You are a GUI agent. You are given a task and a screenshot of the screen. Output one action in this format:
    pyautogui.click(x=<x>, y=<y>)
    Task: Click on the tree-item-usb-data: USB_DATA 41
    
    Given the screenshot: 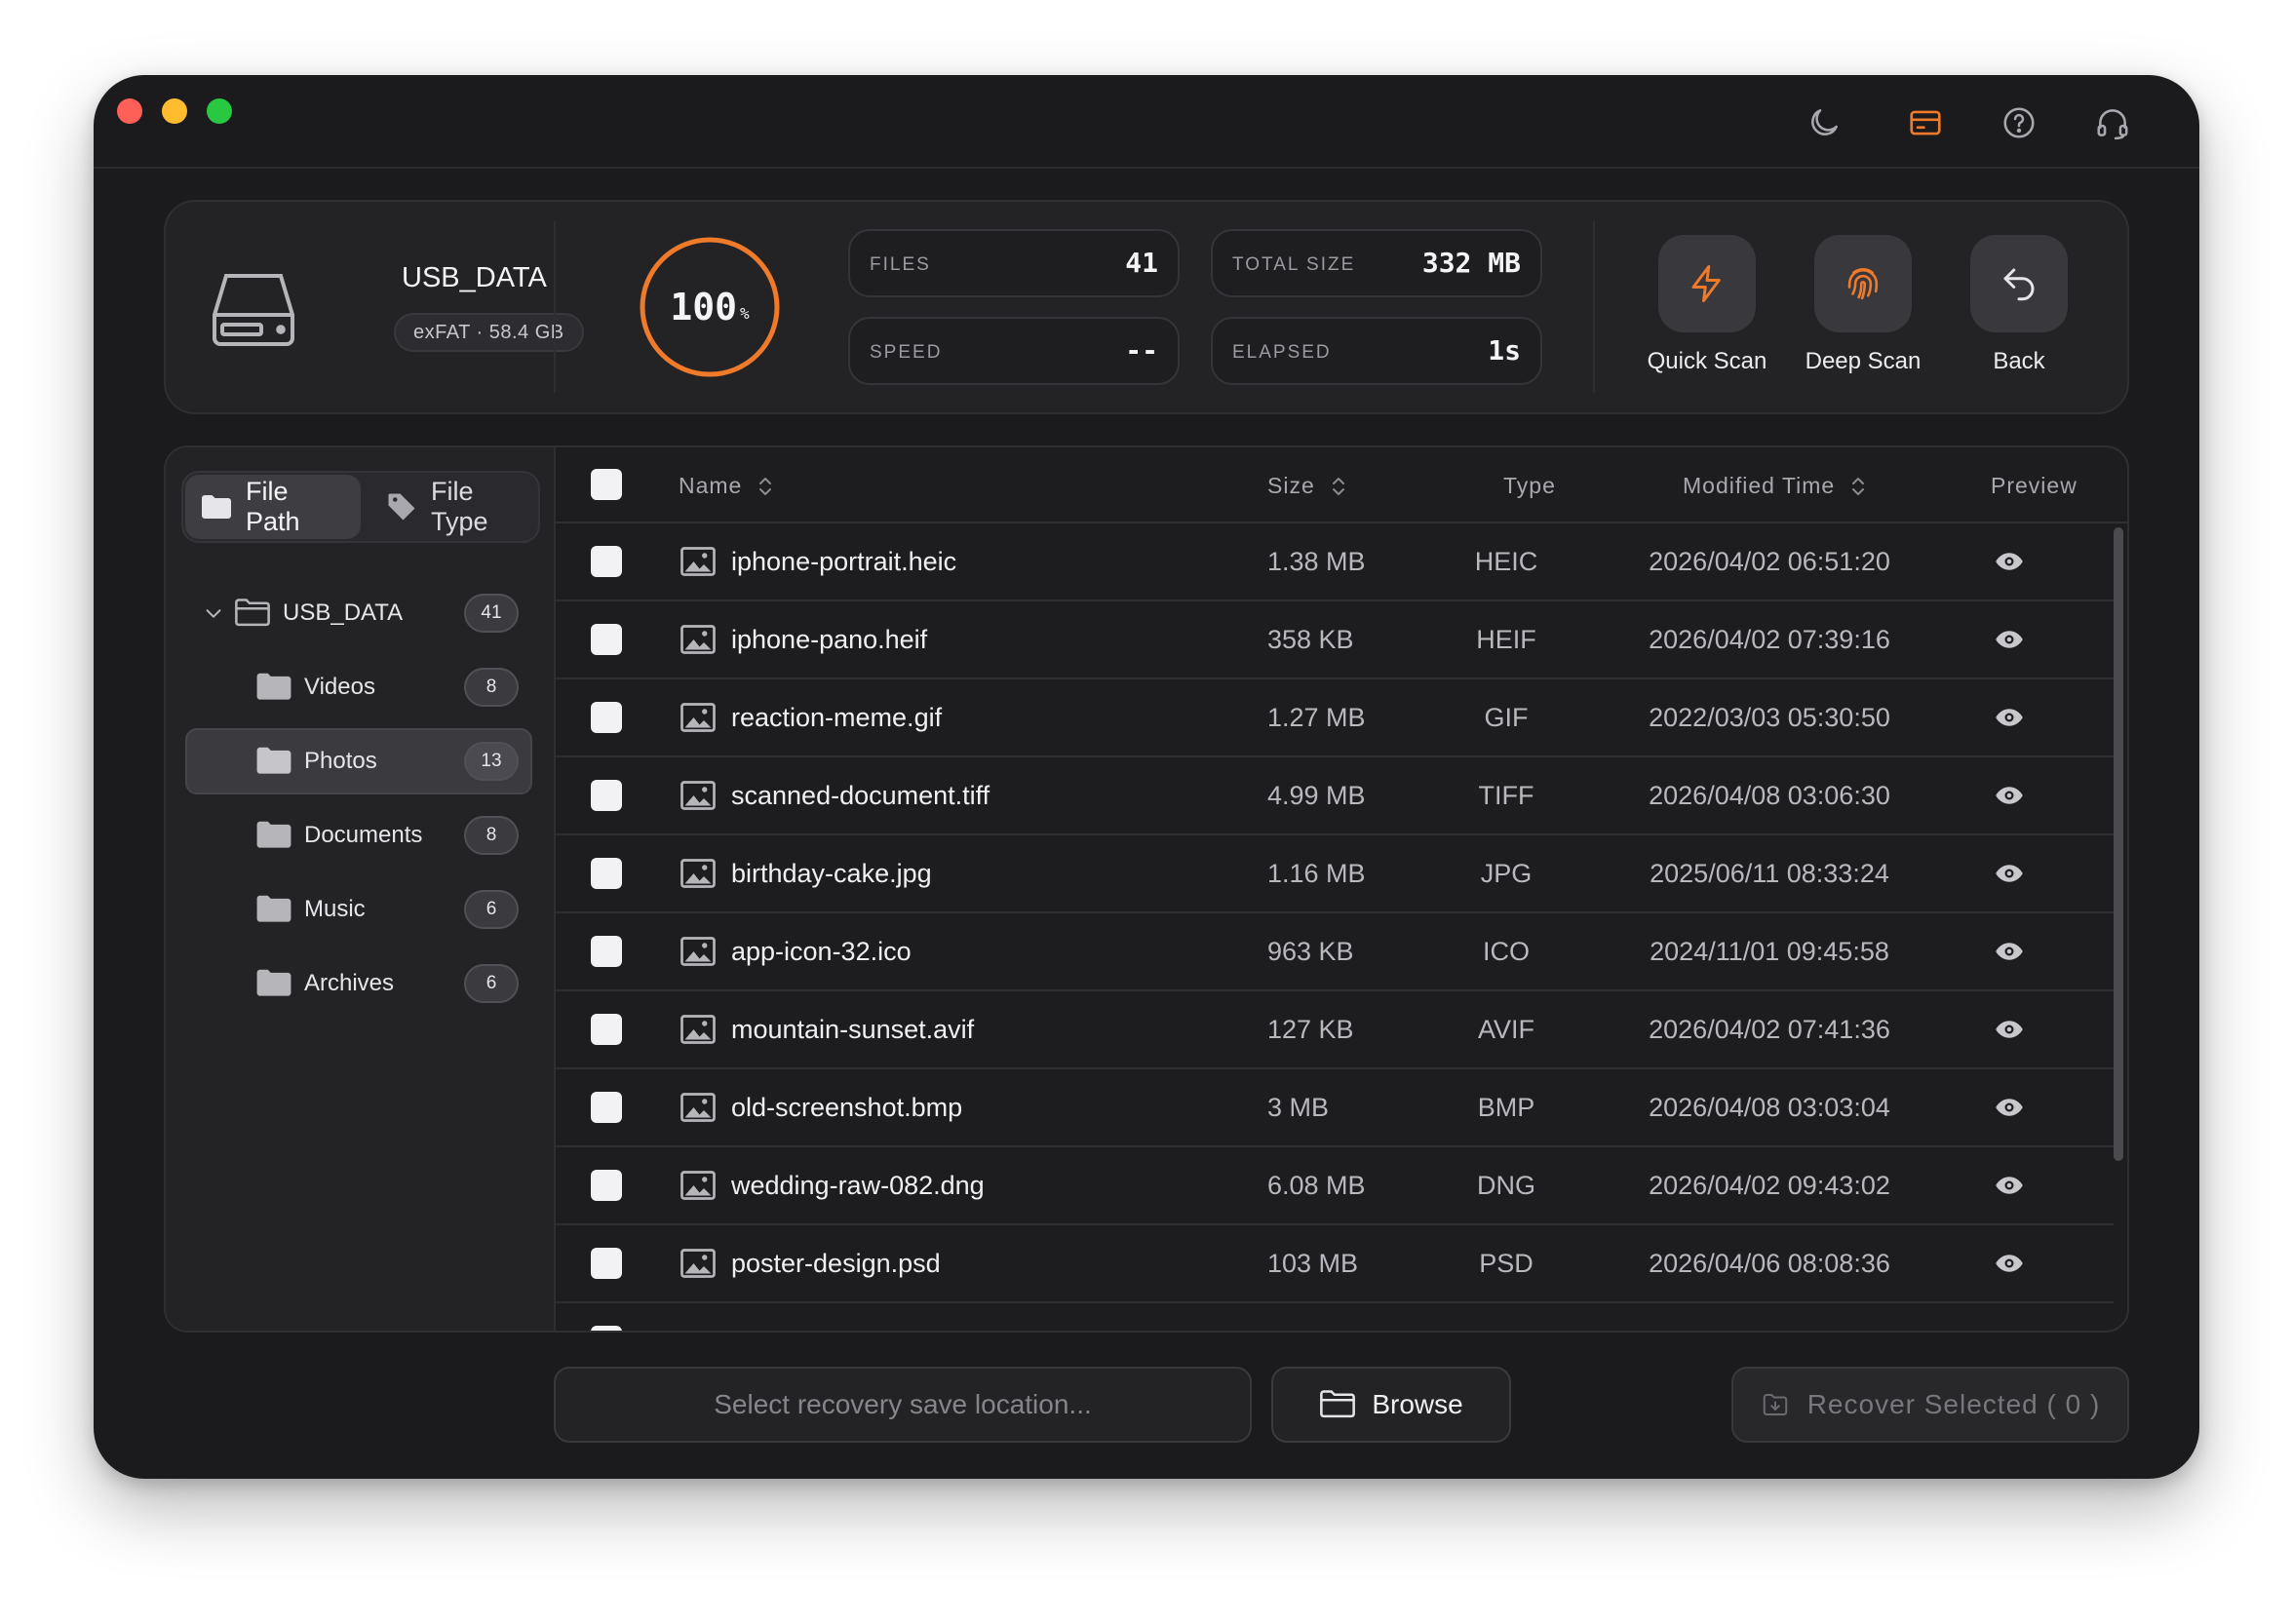 What is the action you would take?
    pyautogui.click(x=358, y=613)
    